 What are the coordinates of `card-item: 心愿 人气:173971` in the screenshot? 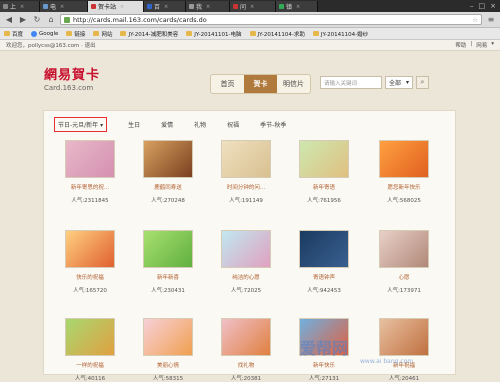 It's located at (404, 262).